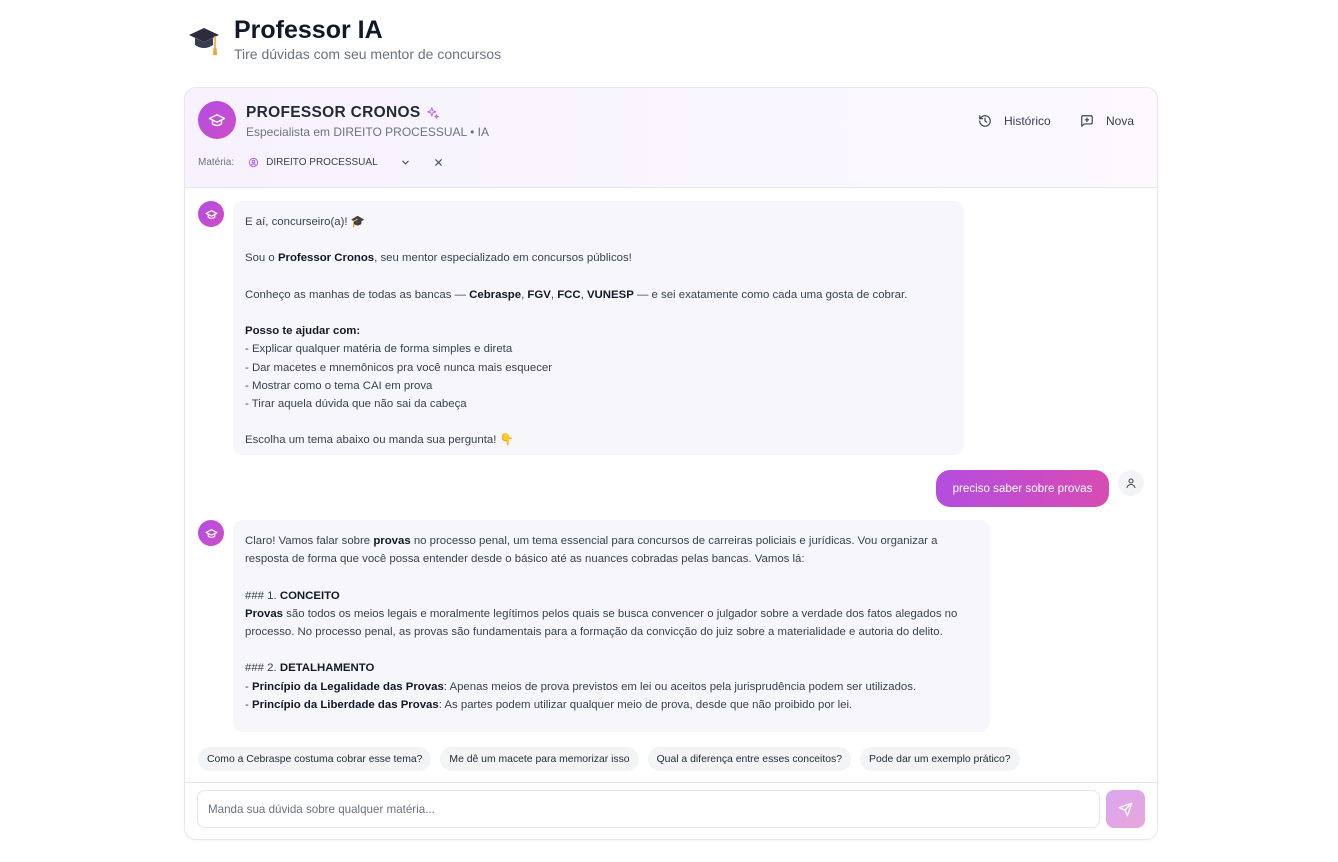  What do you see at coordinates (292, 595) in the screenshot?
I see `message-heading: ### 1. CONCEITO` at bounding box center [292, 595].